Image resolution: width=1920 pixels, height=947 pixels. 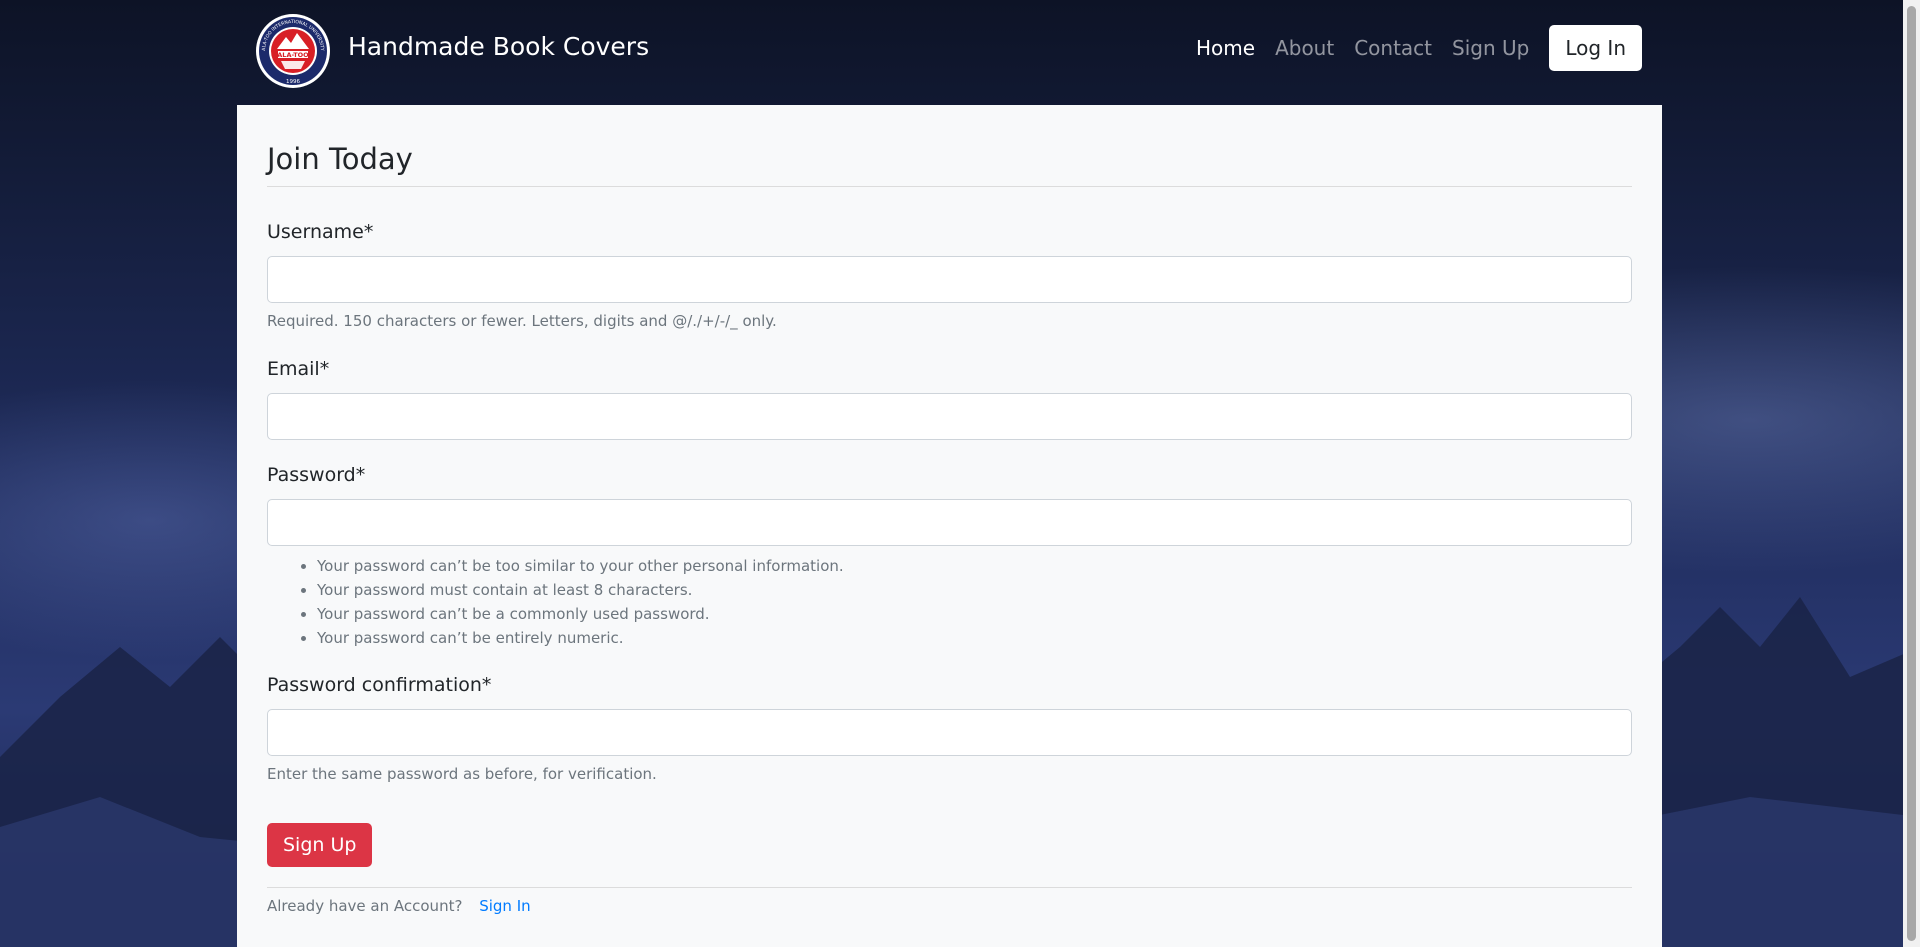 I want to click on form-title: Join Today, so click(x=949, y=164).